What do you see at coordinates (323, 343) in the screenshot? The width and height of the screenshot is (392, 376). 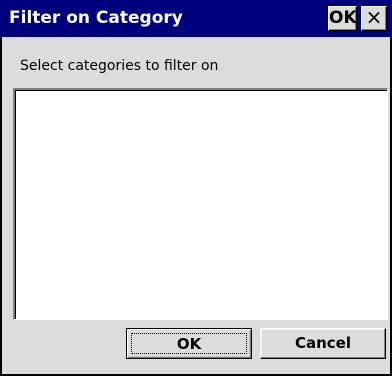 I see `cancel-button: Cancel` at bounding box center [323, 343].